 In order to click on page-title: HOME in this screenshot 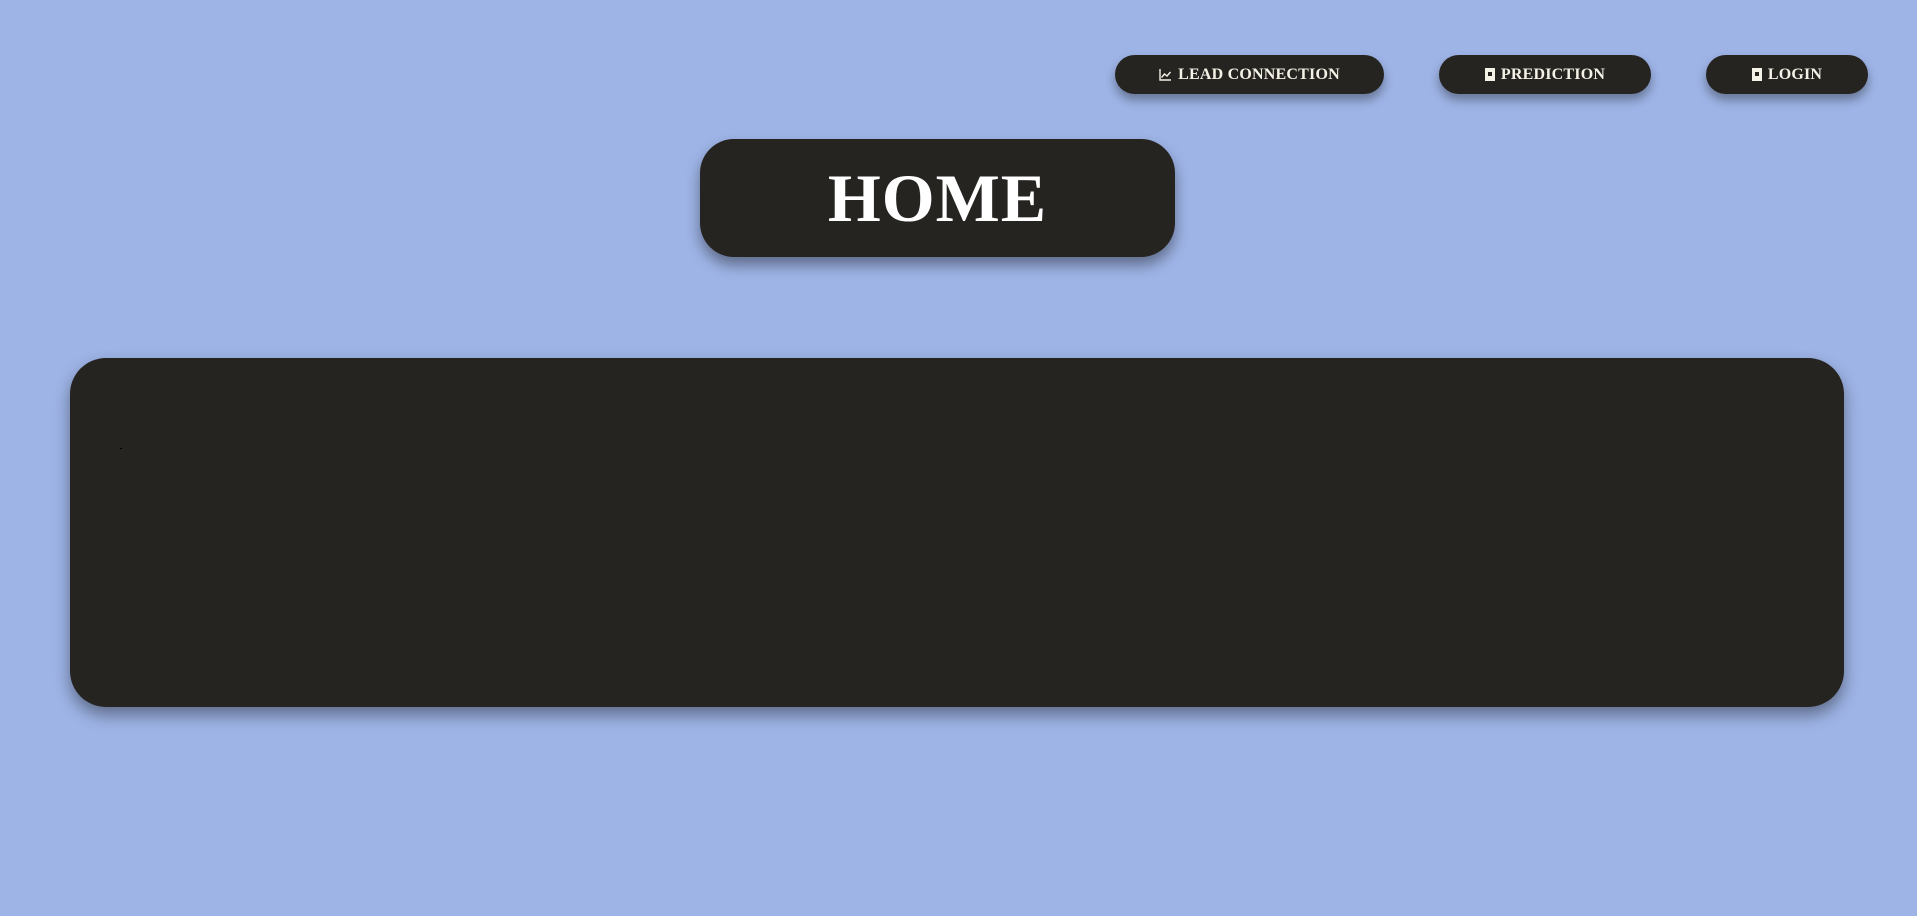, I will do `click(937, 198)`.